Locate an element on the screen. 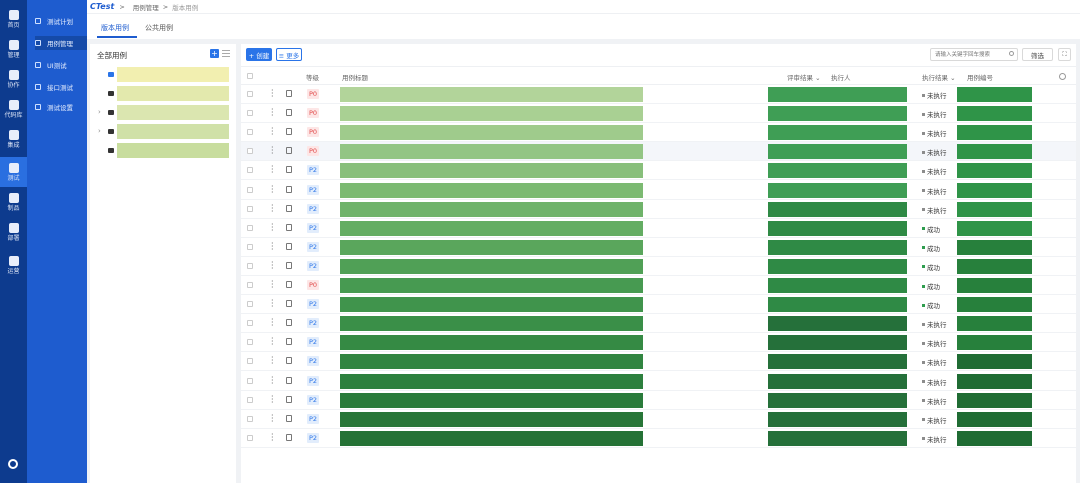 Image resolution: width=1080 pixels, height=483 pixels. column-settings-icon is located at coordinates (1062, 76).